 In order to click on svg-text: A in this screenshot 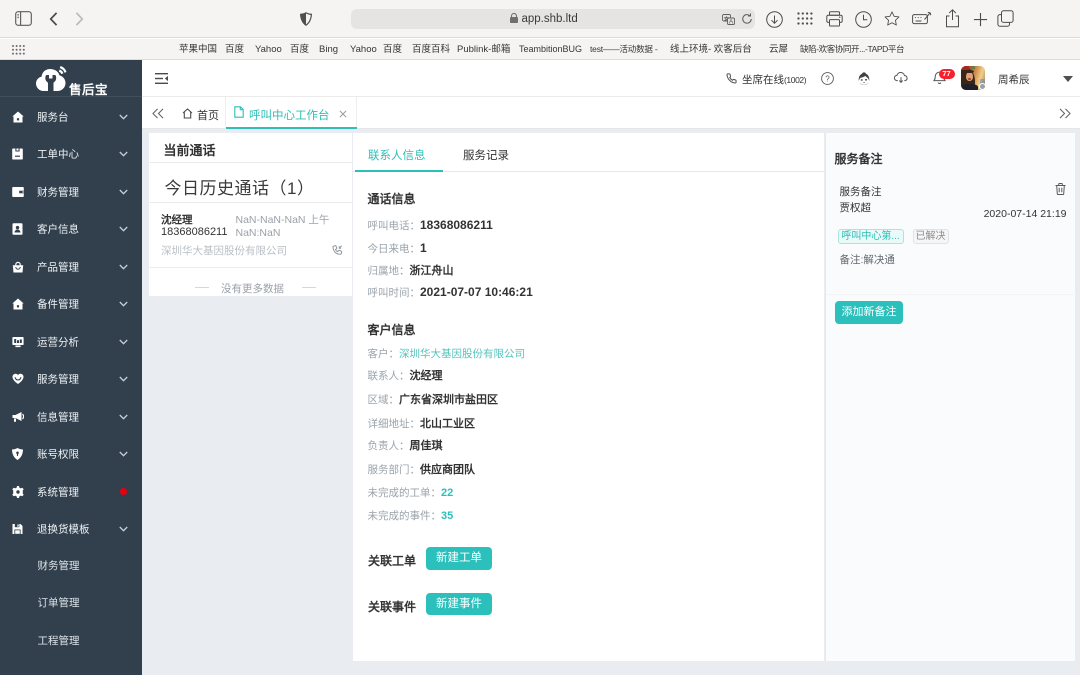, I will do `click(731, 21)`.